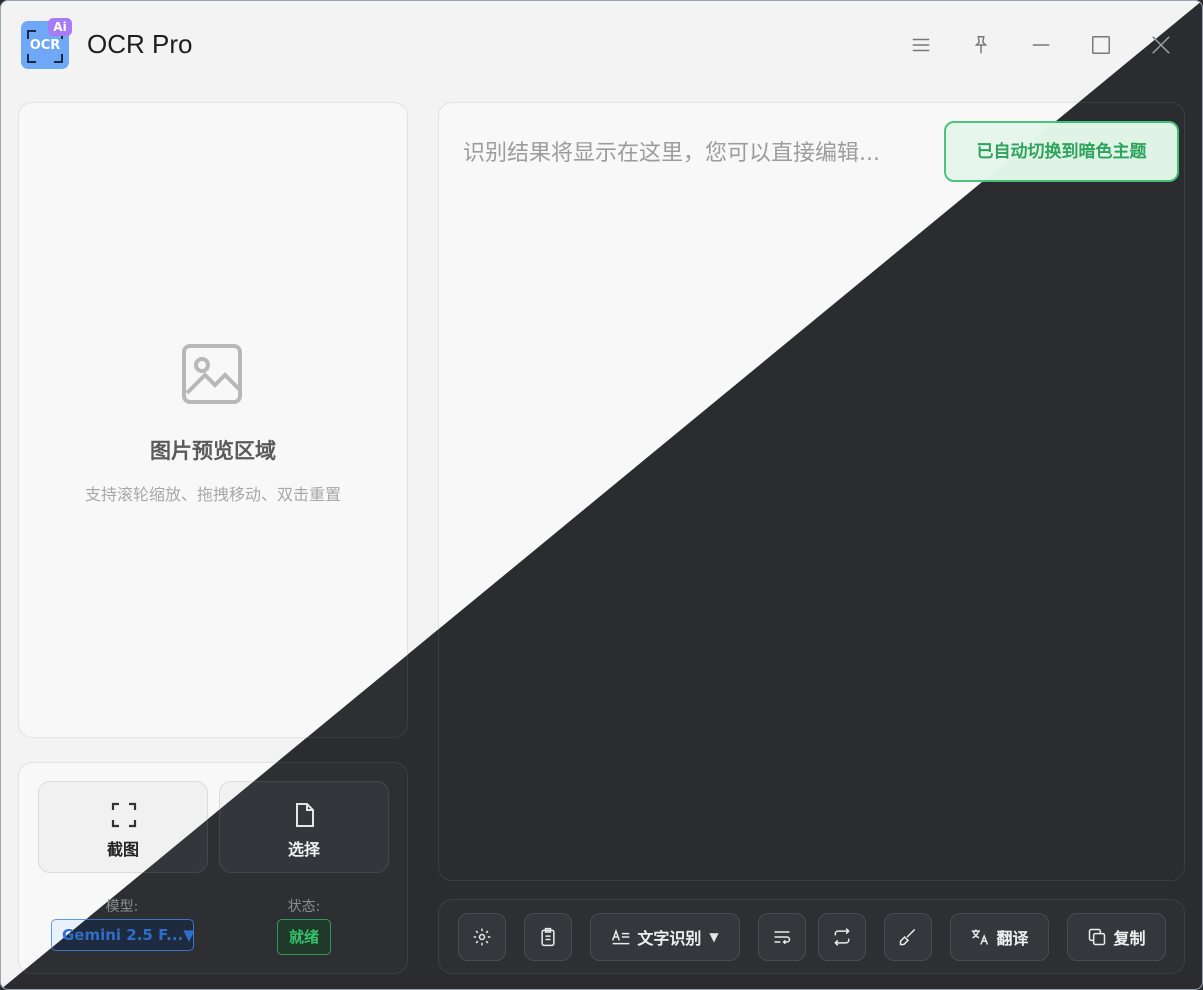  I want to click on copy-icon, so click(1097, 937).